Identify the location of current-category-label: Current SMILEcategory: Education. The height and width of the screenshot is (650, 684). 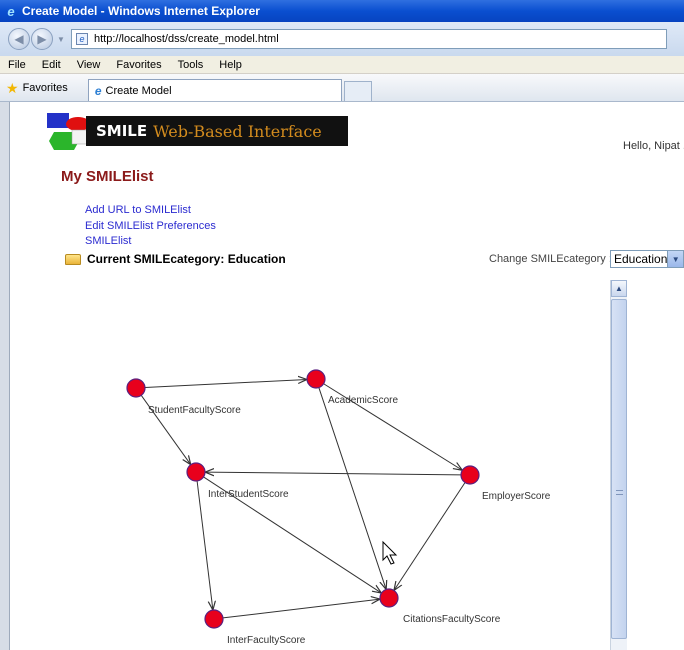
(186, 259).